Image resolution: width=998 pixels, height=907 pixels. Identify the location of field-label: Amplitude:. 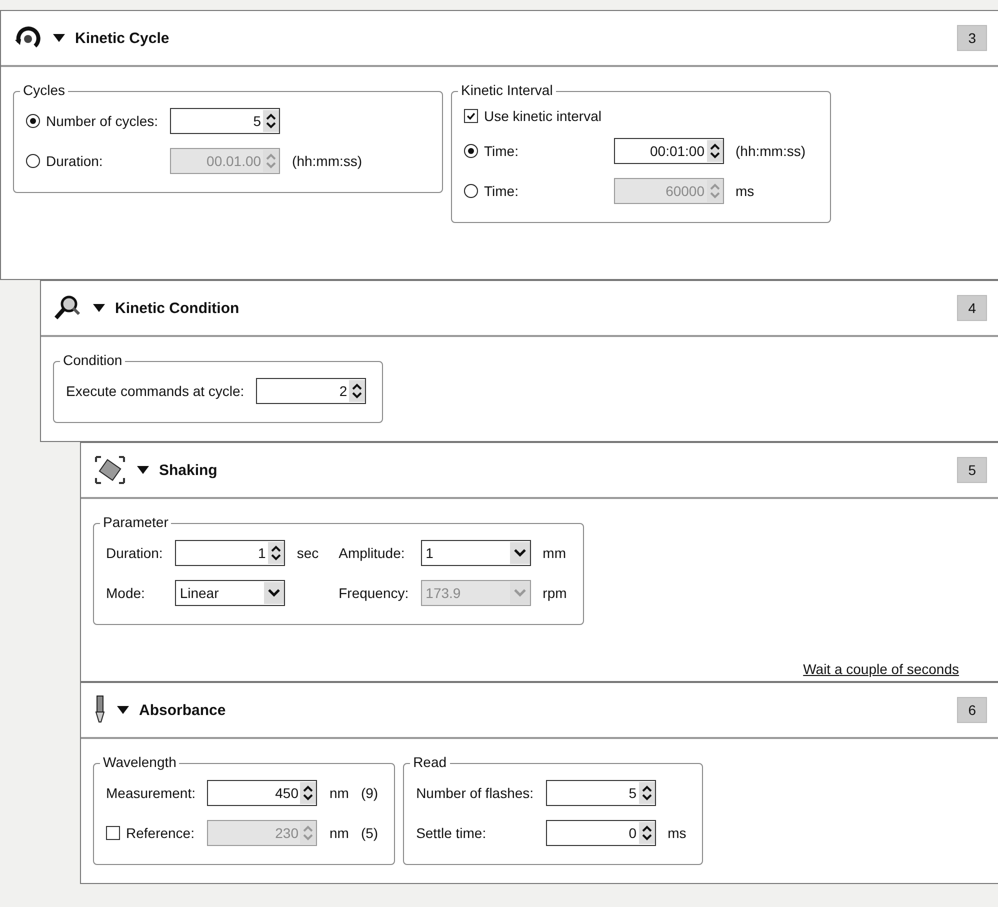
(372, 553).